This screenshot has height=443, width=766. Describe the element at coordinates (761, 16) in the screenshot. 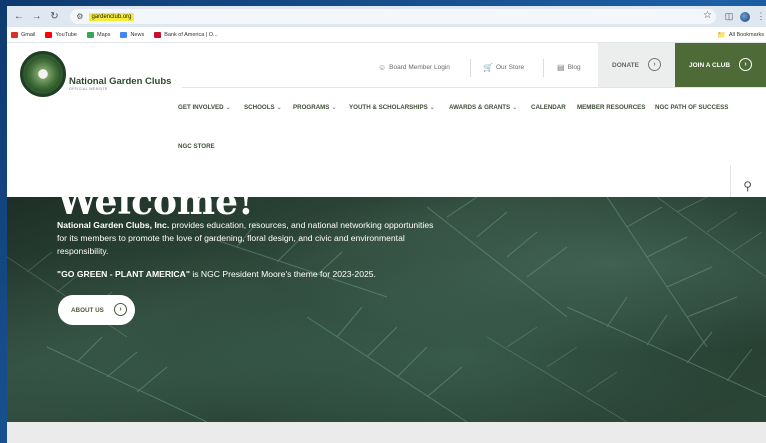

I see `menu-icon: ⋮` at that location.